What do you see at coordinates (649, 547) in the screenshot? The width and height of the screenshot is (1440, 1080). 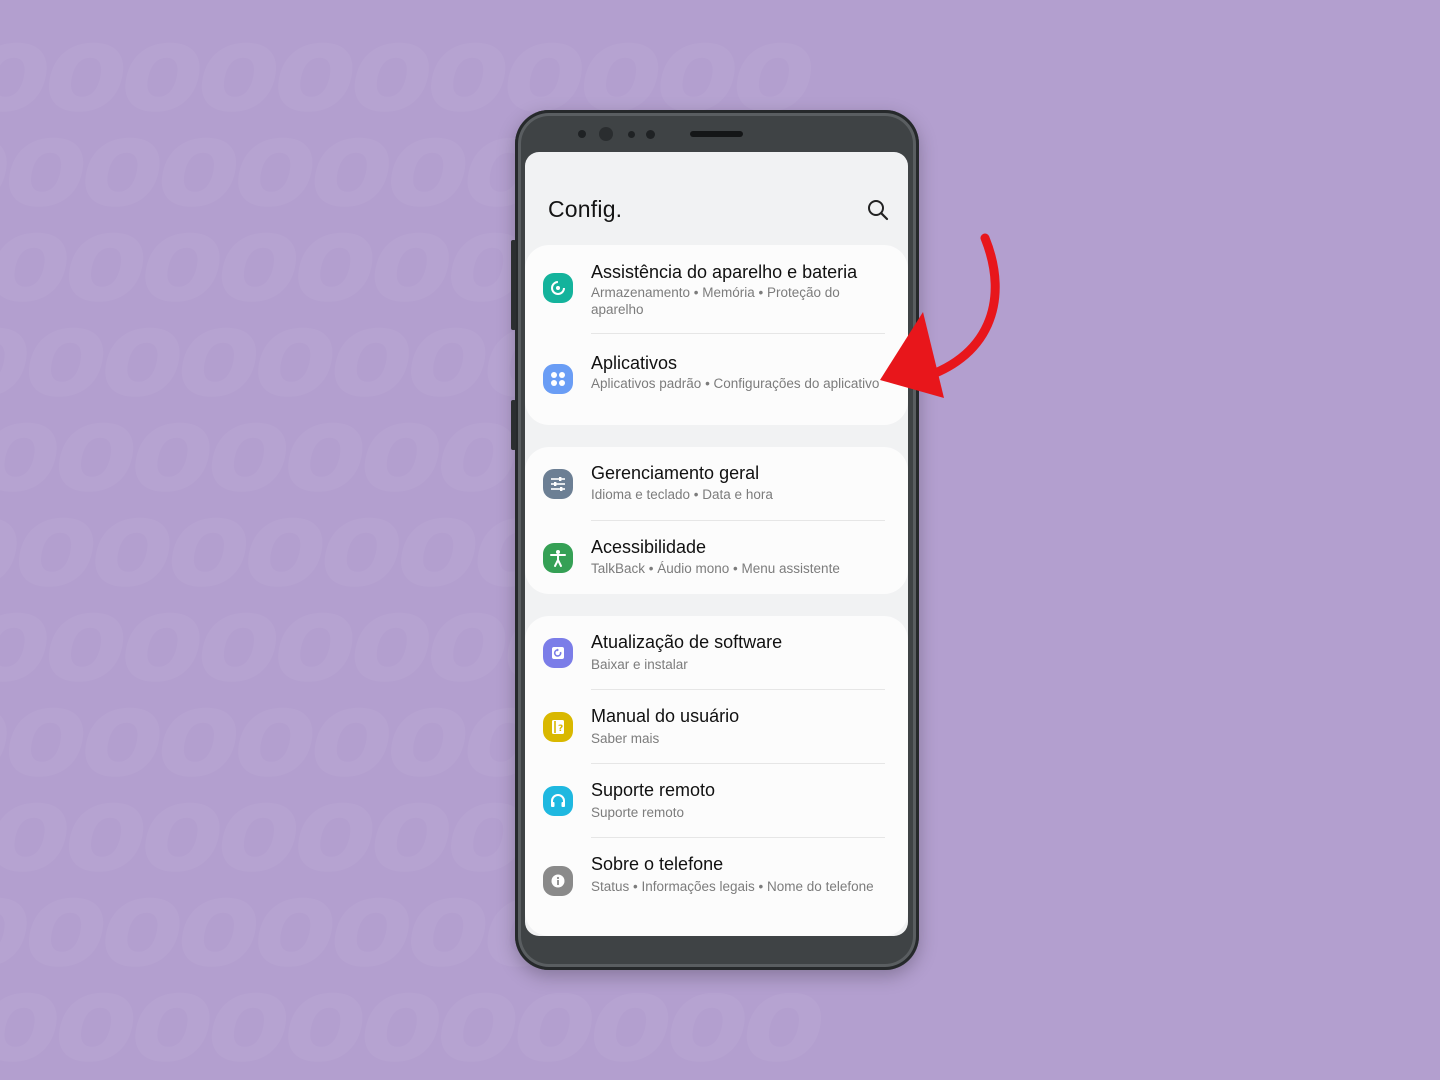 I see `item-label: Acessibilidade` at bounding box center [649, 547].